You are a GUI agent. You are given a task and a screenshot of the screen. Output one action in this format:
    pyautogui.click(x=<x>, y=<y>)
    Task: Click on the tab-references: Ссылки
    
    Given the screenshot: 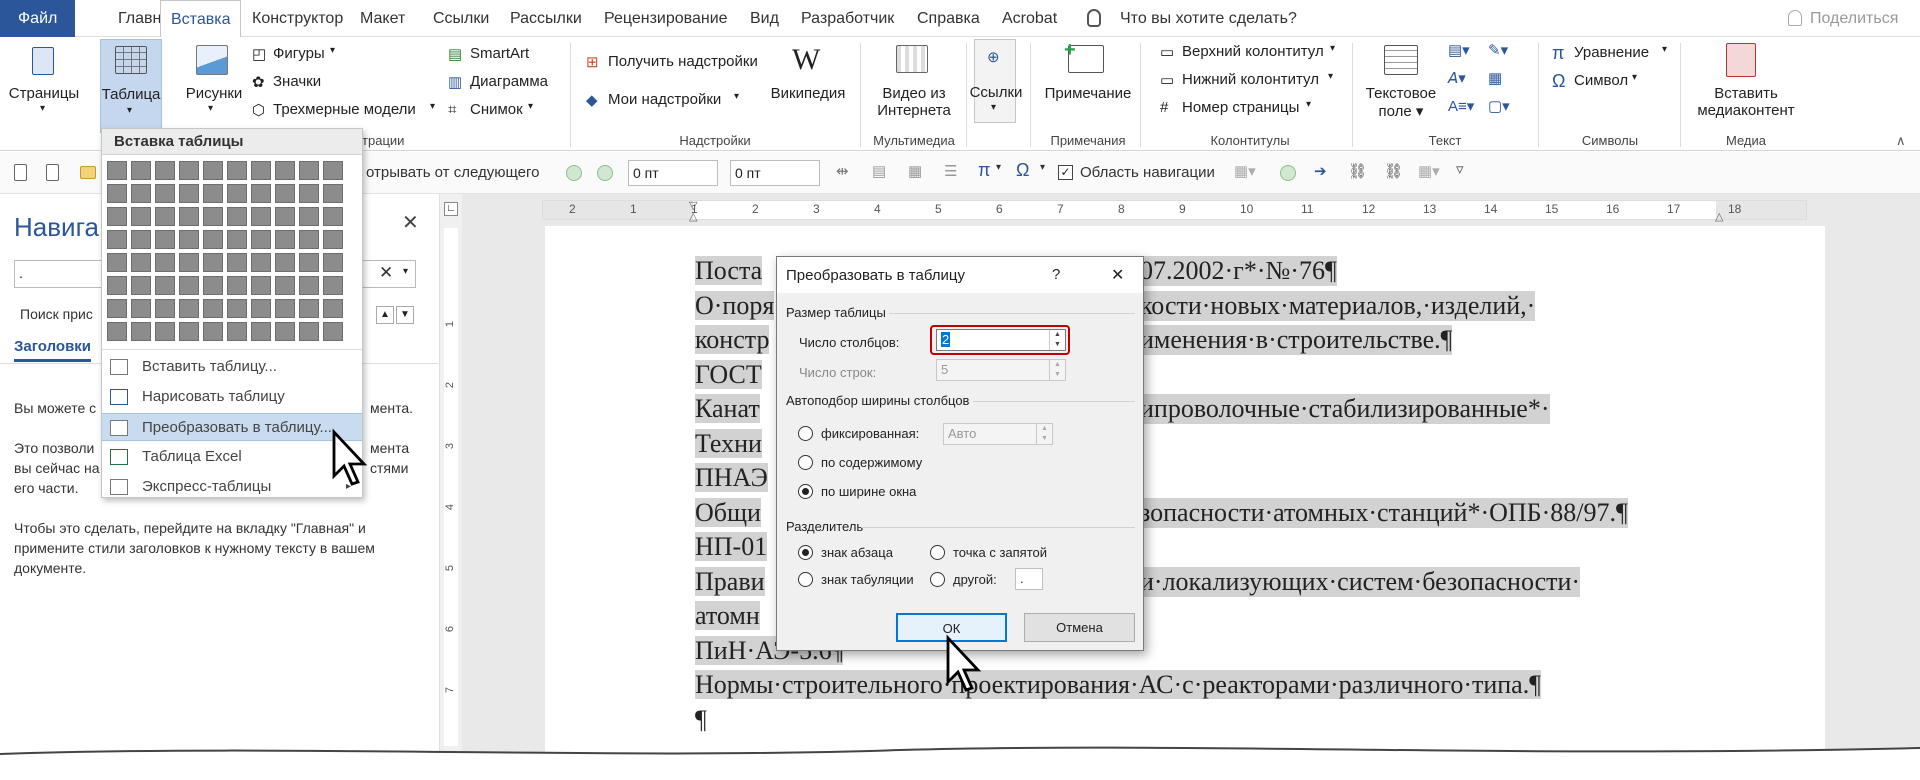 What is the action you would take?
    pyautogui.click(x=461, y=18)
    